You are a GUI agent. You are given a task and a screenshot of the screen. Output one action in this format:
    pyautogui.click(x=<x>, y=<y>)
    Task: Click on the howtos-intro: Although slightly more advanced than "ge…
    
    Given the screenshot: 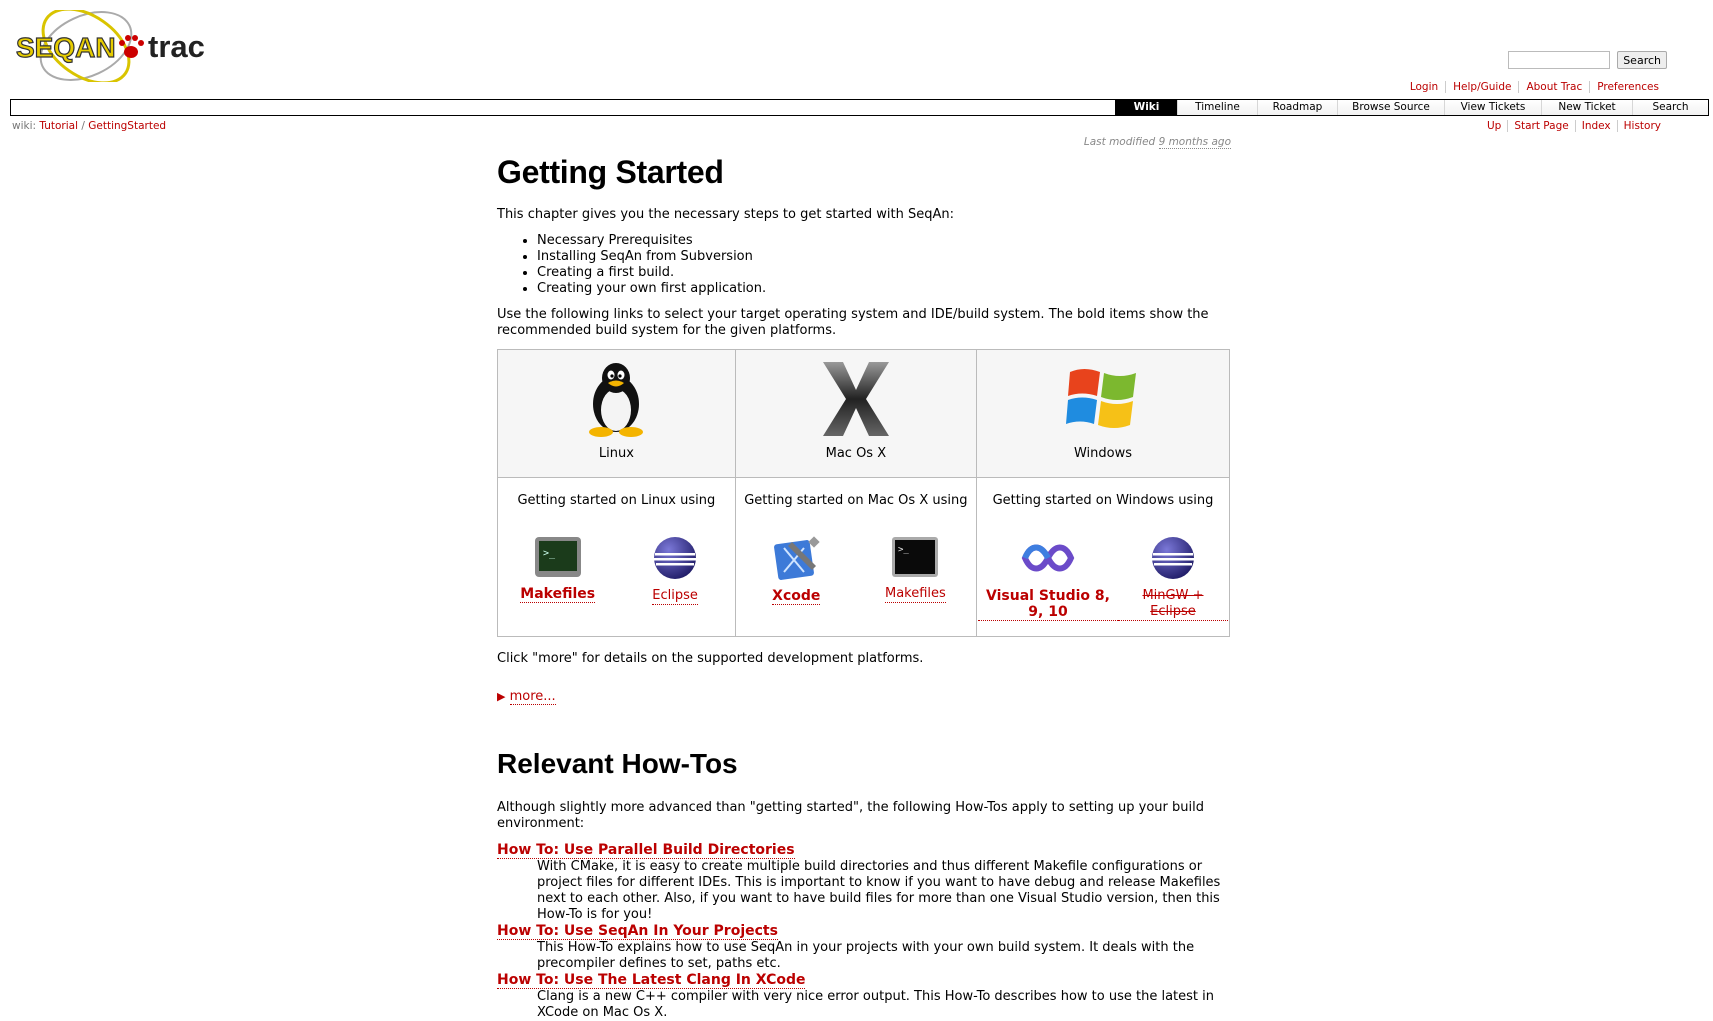 What is the action you would take?
    pyautogui.click(x=850, y=815)
    